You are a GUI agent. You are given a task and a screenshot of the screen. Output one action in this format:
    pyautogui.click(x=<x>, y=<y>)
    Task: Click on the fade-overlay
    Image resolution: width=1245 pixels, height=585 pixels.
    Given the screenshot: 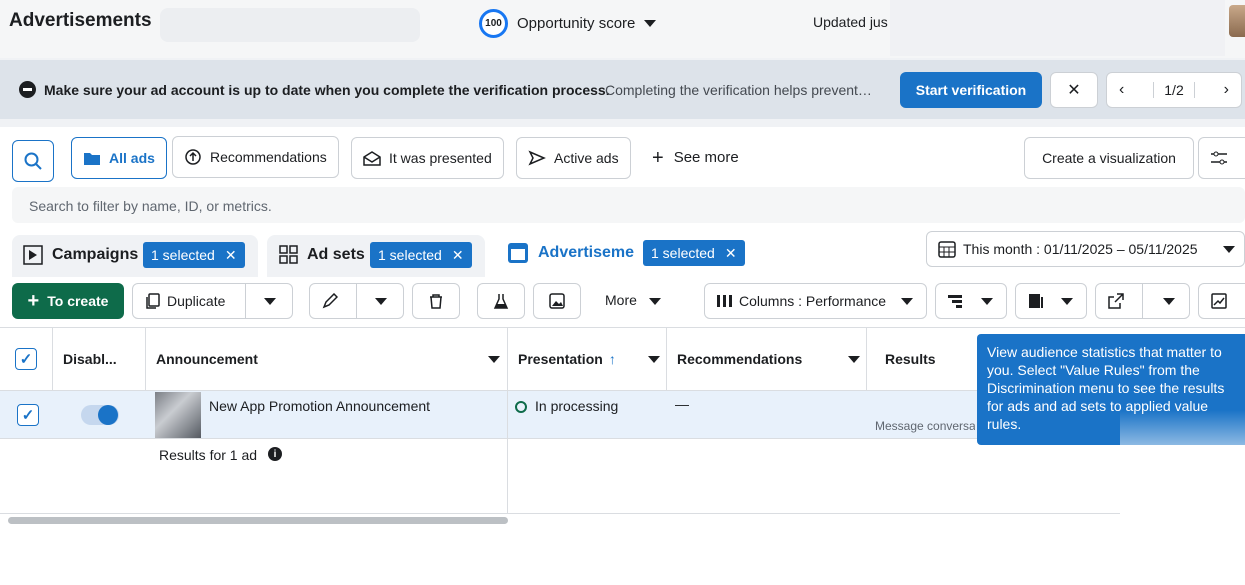 What is the action you would take?
    pyautogui.click(x=1182, y=497)
    